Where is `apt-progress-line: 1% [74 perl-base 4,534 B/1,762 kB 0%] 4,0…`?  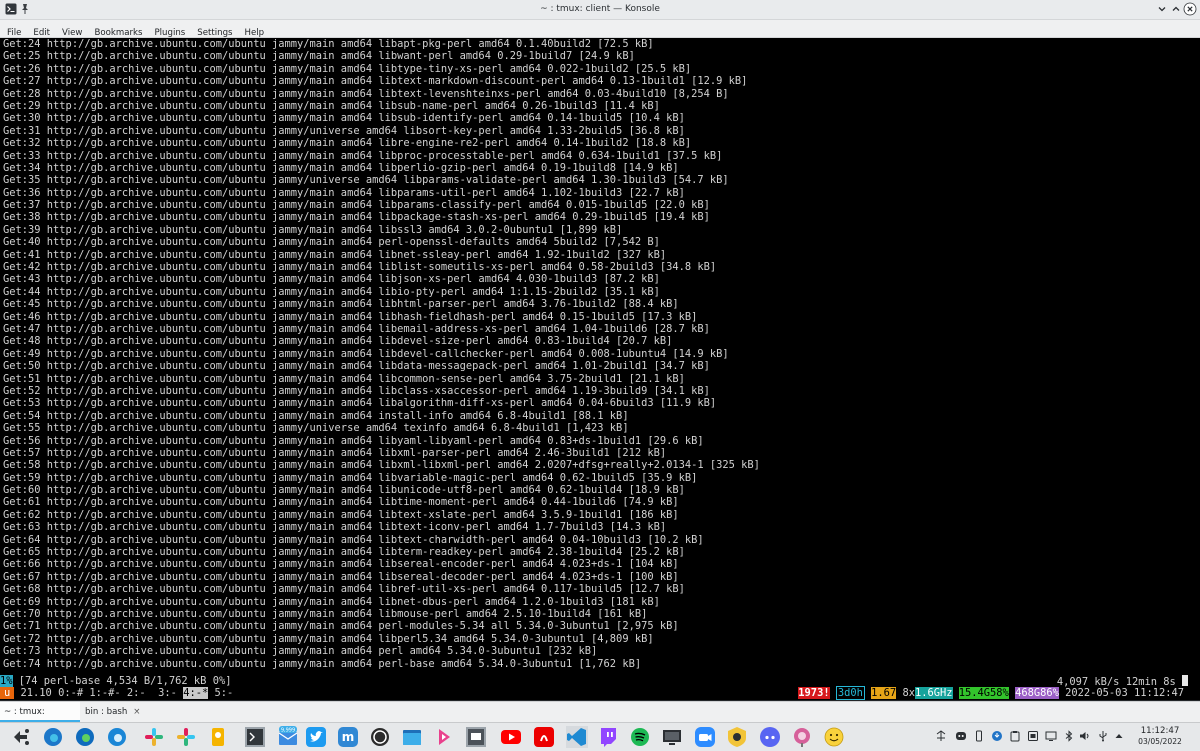
apt-progress-line: 1% [74 perl-base 4,534 B/1,762 kB 0%] 4,0… is located at coordinates (600, 681).